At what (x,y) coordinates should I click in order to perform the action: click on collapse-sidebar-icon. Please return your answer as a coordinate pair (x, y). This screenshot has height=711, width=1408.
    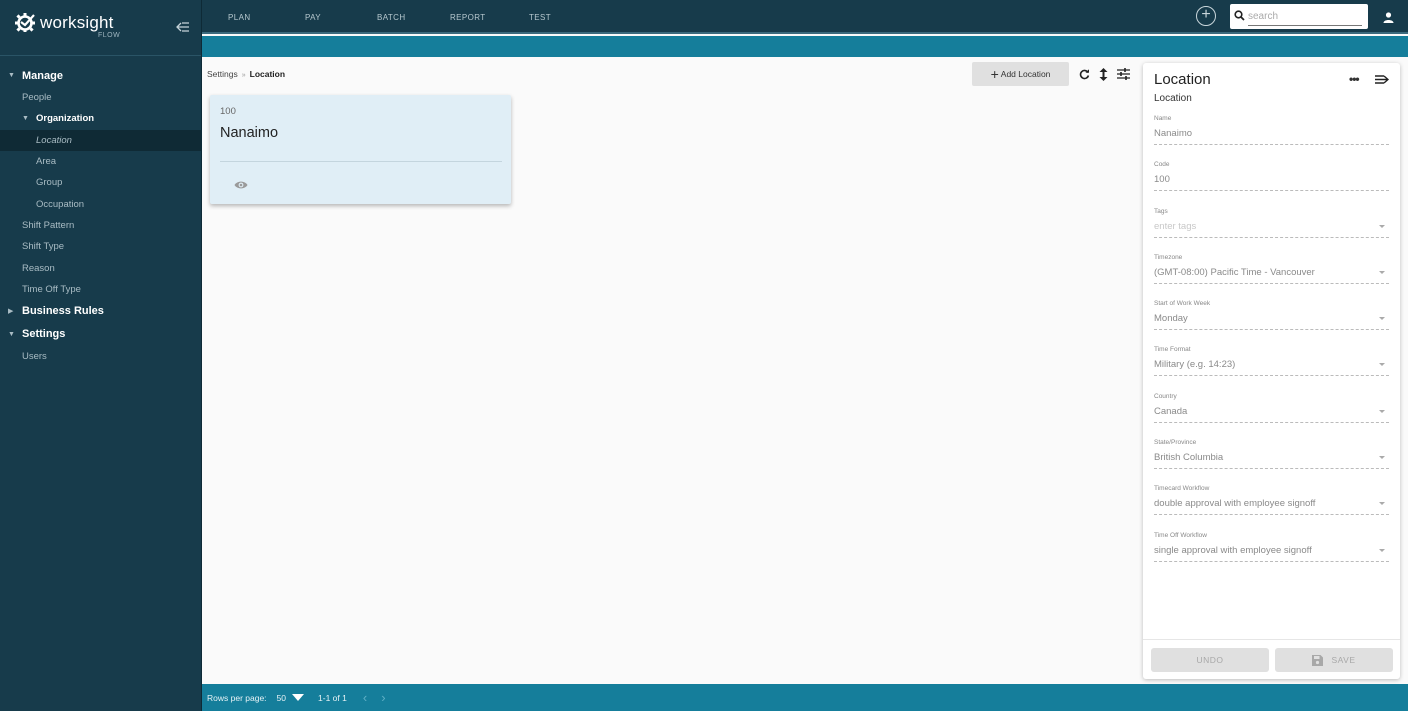
    Looking at the image, I should click on (183, 28).